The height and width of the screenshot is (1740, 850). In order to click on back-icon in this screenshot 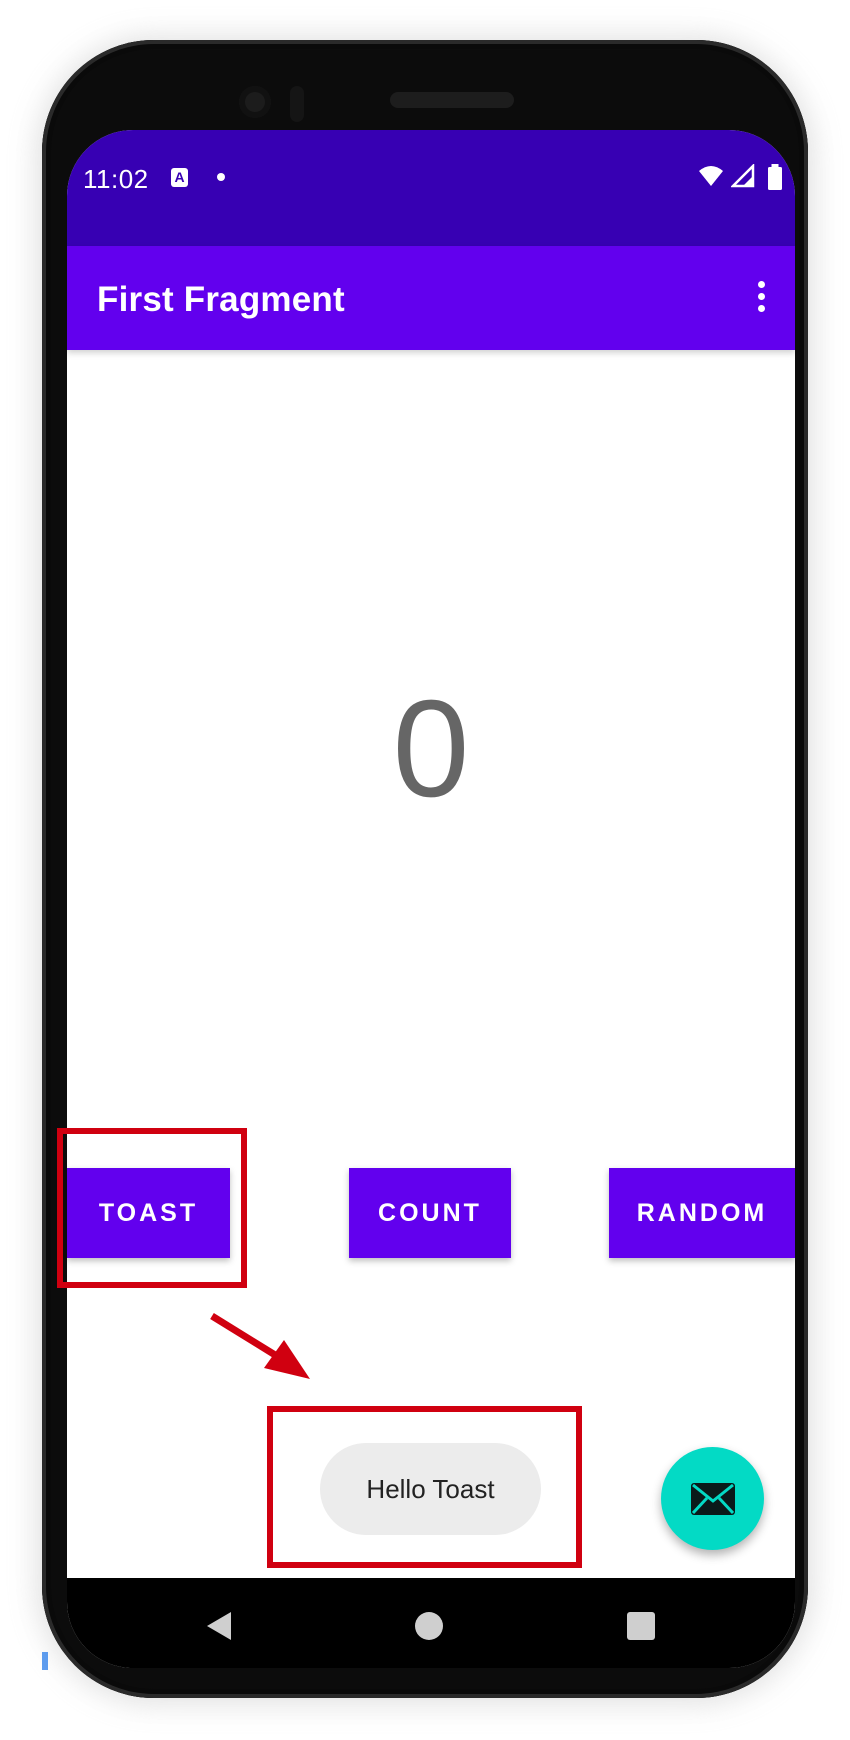, I will do `click(219, 1626)`.